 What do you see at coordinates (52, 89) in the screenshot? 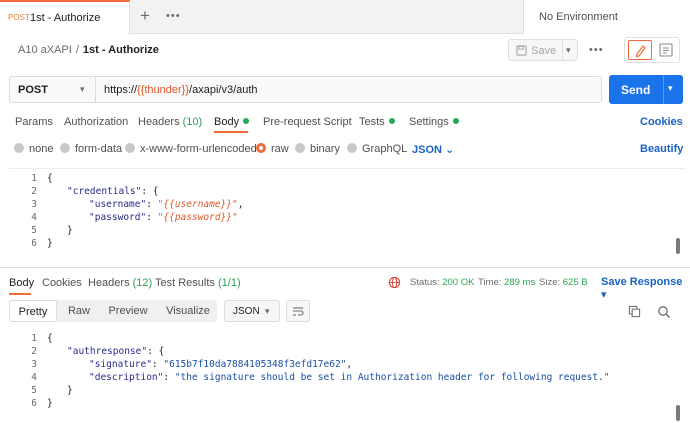
I see `method-select: POST ▾` at bounding box center [52, 89].